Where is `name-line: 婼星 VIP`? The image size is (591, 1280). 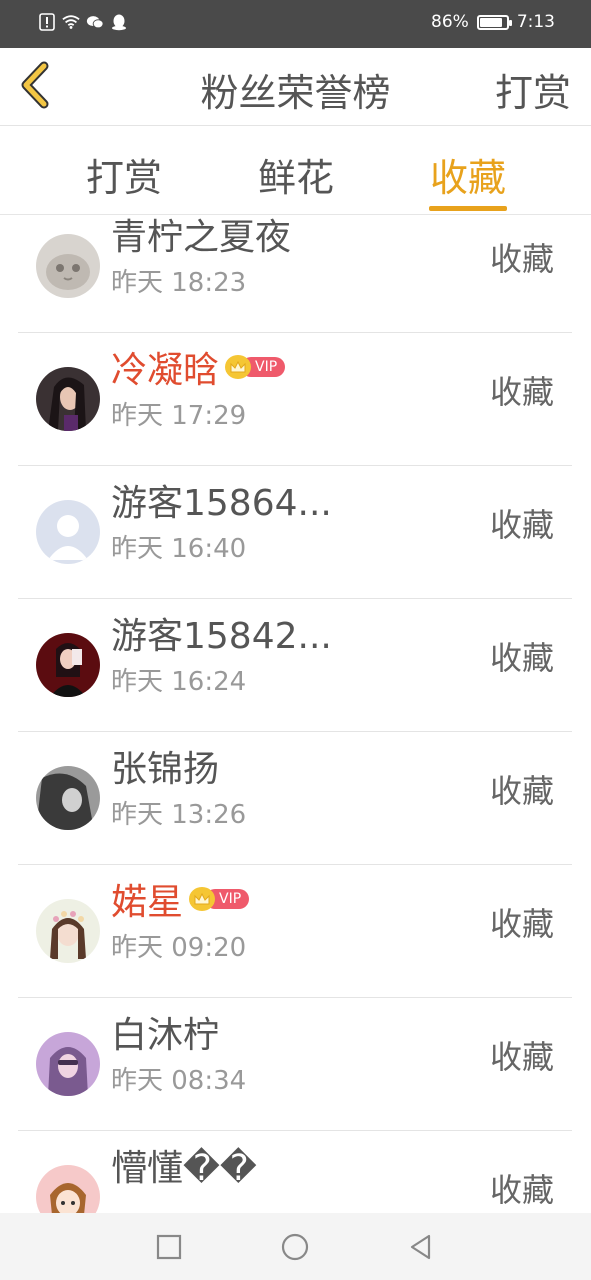 name-line: 婼星 VIP is located at coordinates (180, 899).